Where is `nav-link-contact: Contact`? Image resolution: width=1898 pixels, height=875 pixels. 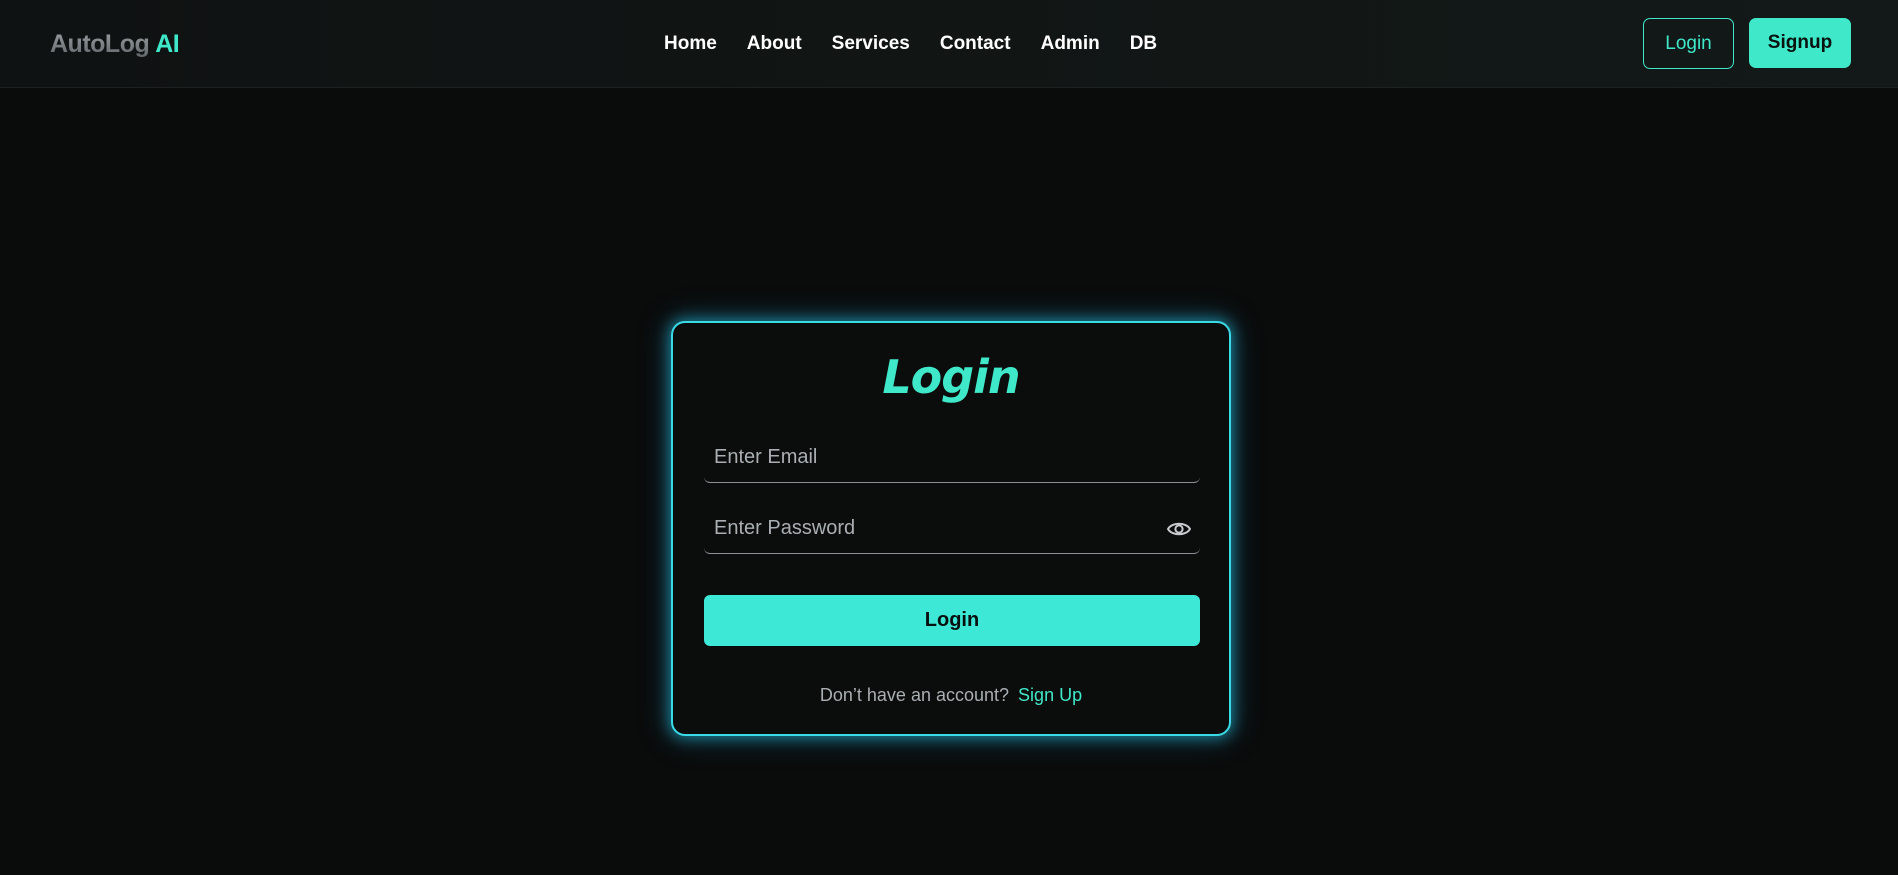 nav-link-contact: Contact is located at coordinates (975, 44).